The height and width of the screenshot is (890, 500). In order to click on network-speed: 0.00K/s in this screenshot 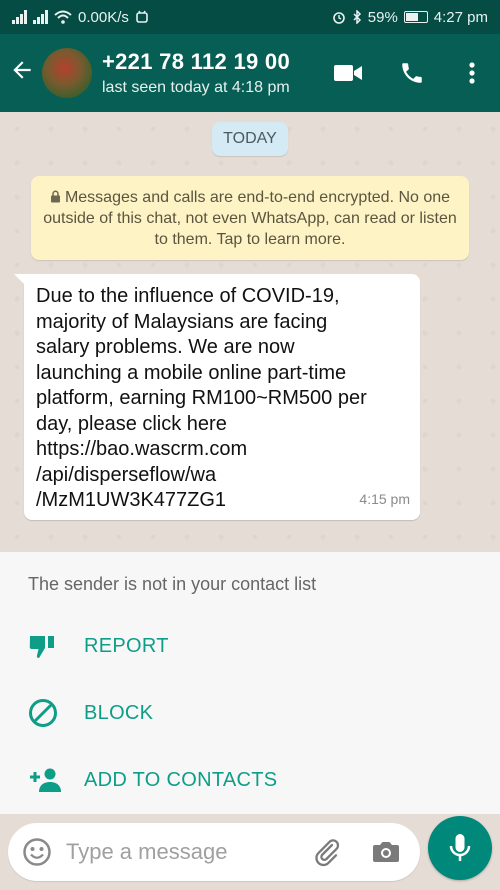, I will do `click(103, 17)`.